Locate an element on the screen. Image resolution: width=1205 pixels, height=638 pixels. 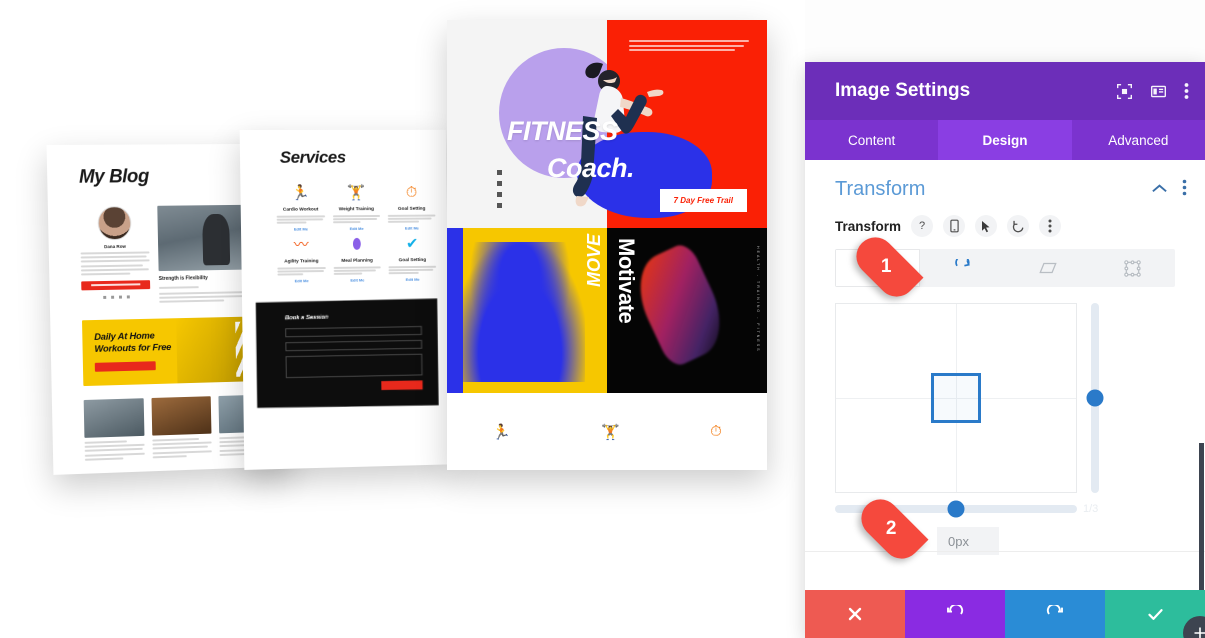
segment-skew is located at coordinates (1047, 268).